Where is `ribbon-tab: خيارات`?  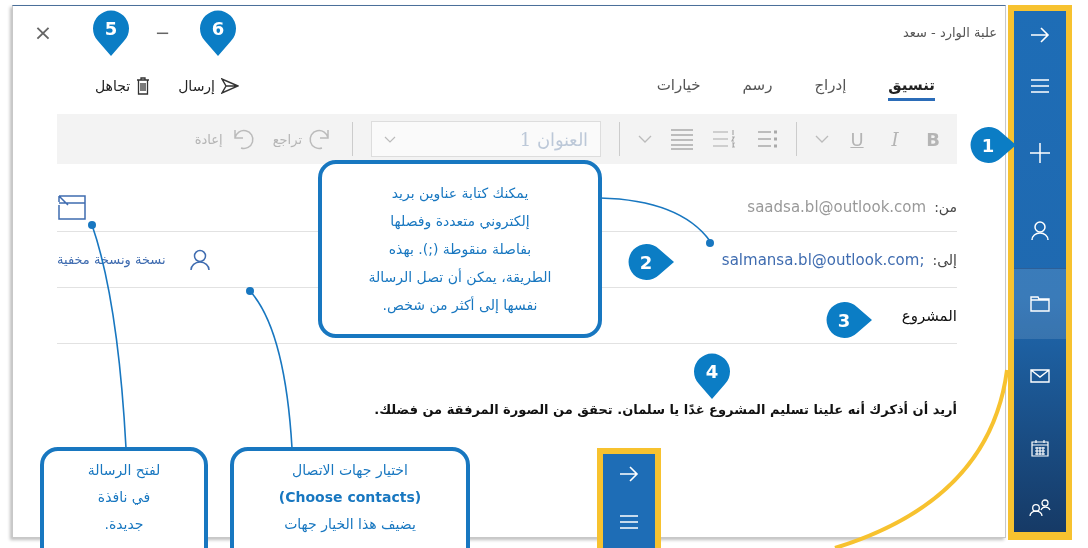
ribbon-tab: خيارات is located at coordinates (678, 86).